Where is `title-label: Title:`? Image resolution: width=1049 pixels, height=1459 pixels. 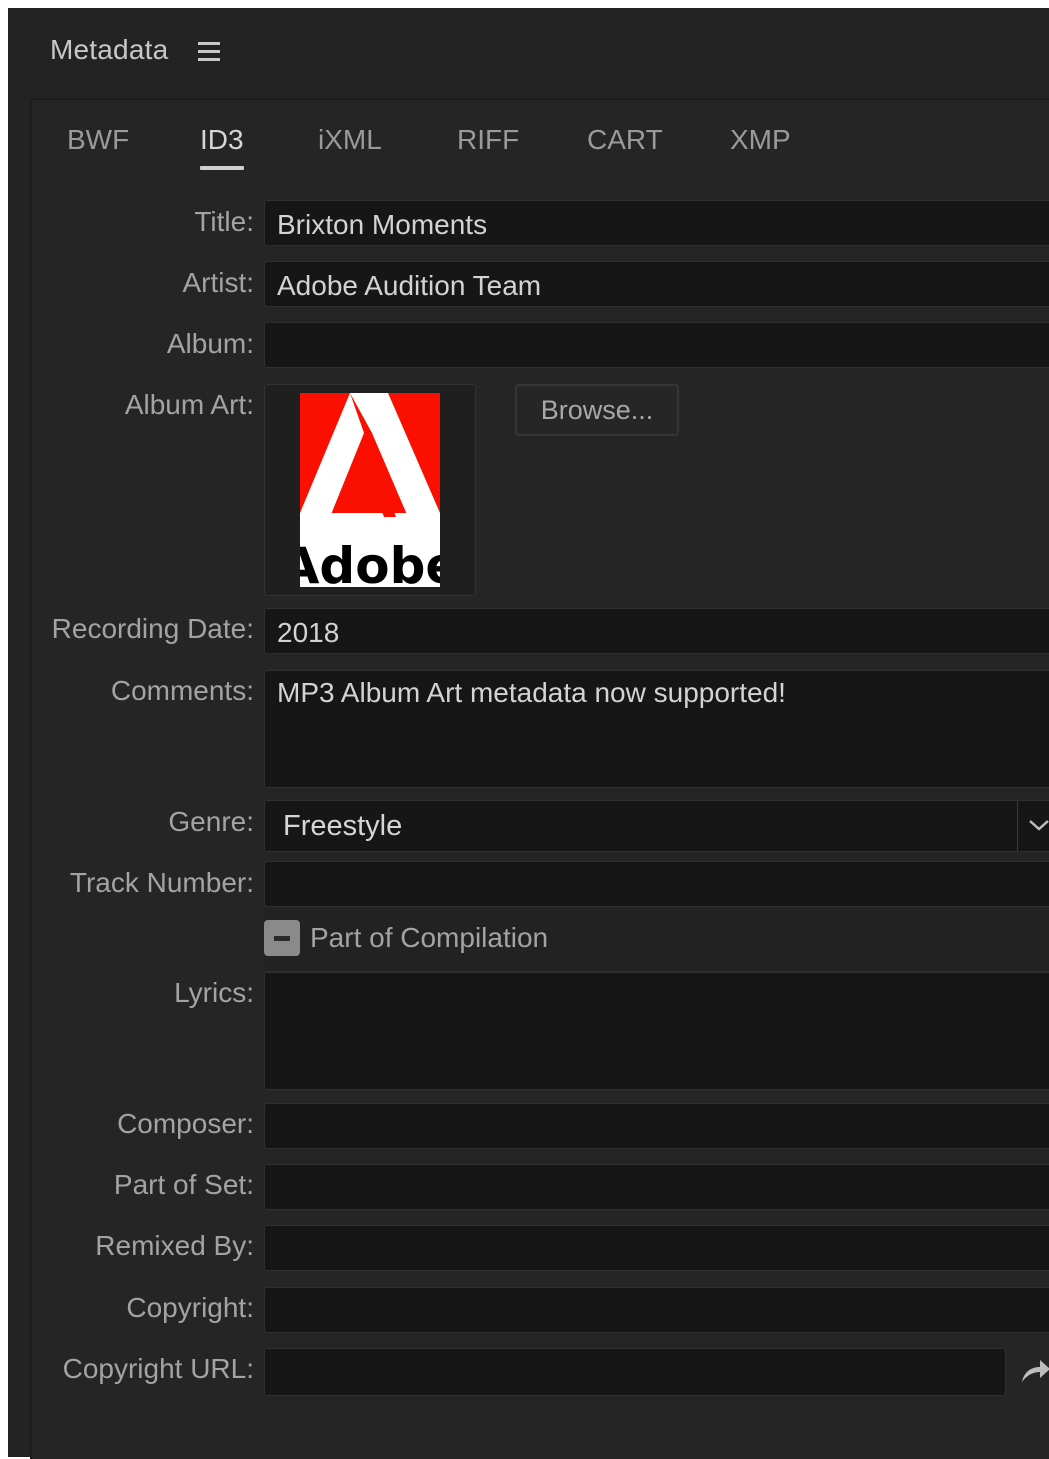 title-label: Title: is located at coordinates (224, 221).